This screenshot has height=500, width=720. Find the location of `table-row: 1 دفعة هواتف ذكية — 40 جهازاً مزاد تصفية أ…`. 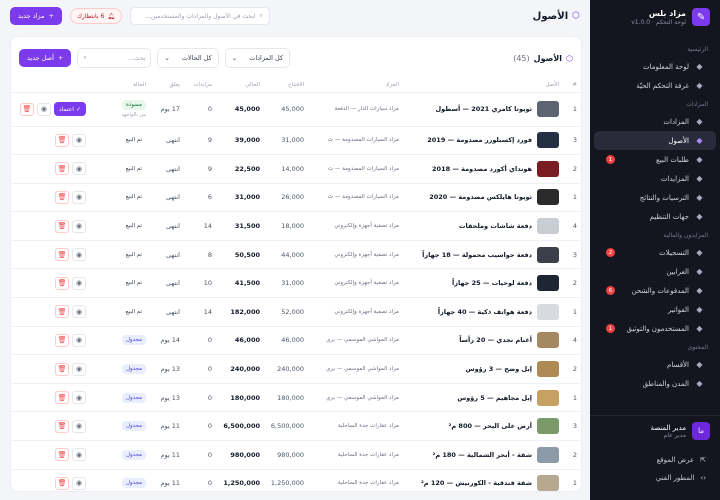

table-row: 1 دفعة هواتف ذكية — 40 جهازاً مزاد تصفية أ… is located at coordinates (296, 312).